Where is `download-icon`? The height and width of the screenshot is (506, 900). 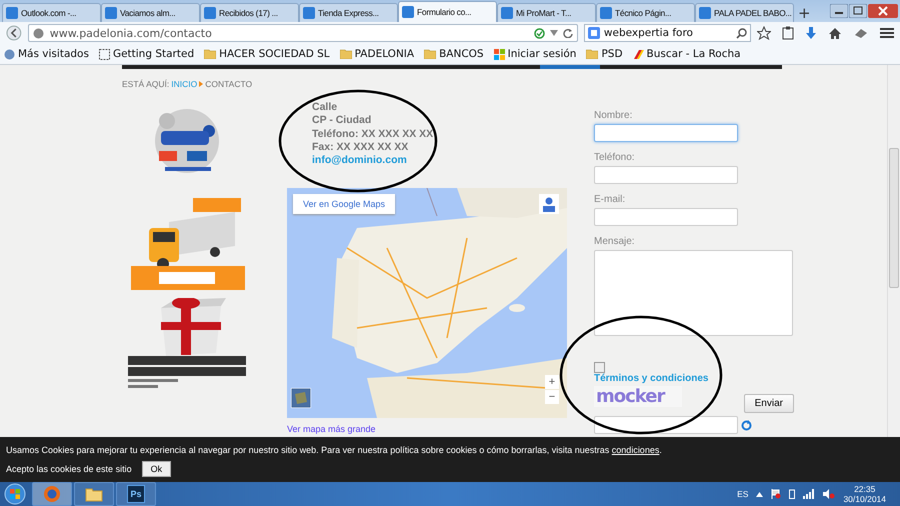
download-icon is located at coordinates (811, 33).